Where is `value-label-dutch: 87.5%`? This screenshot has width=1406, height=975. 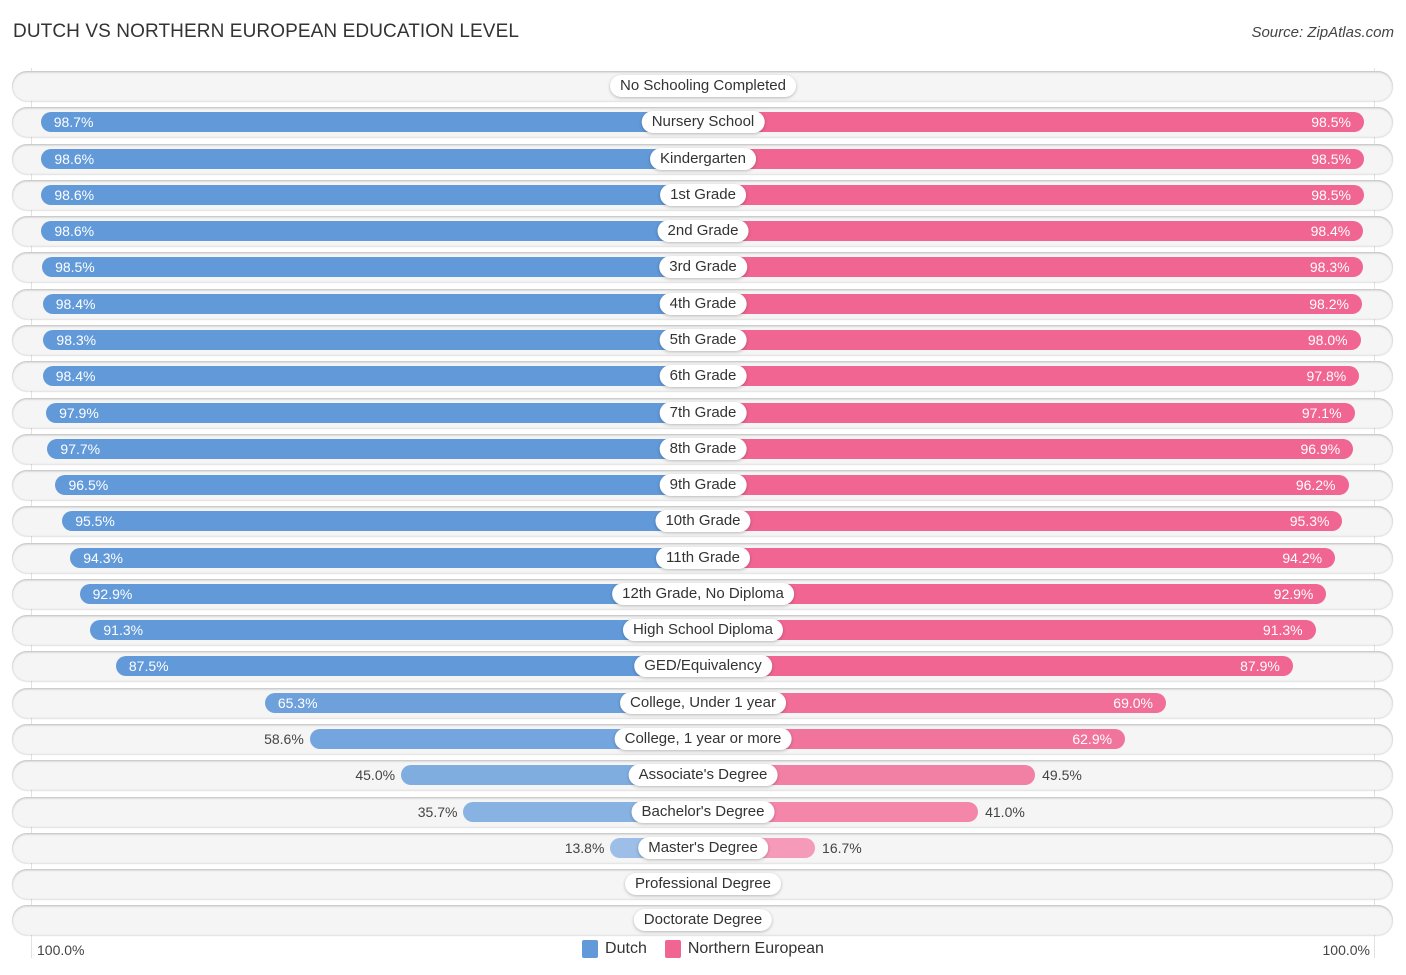
value-label-dutch: 87.5% is located at coordinates (148, 666).